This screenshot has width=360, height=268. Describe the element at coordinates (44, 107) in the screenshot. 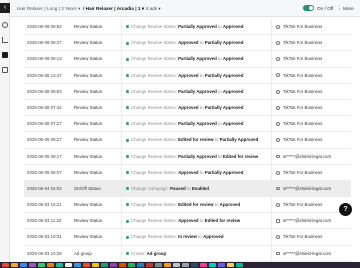

I see `row-date: 2025-06-08 07:42` at that location.